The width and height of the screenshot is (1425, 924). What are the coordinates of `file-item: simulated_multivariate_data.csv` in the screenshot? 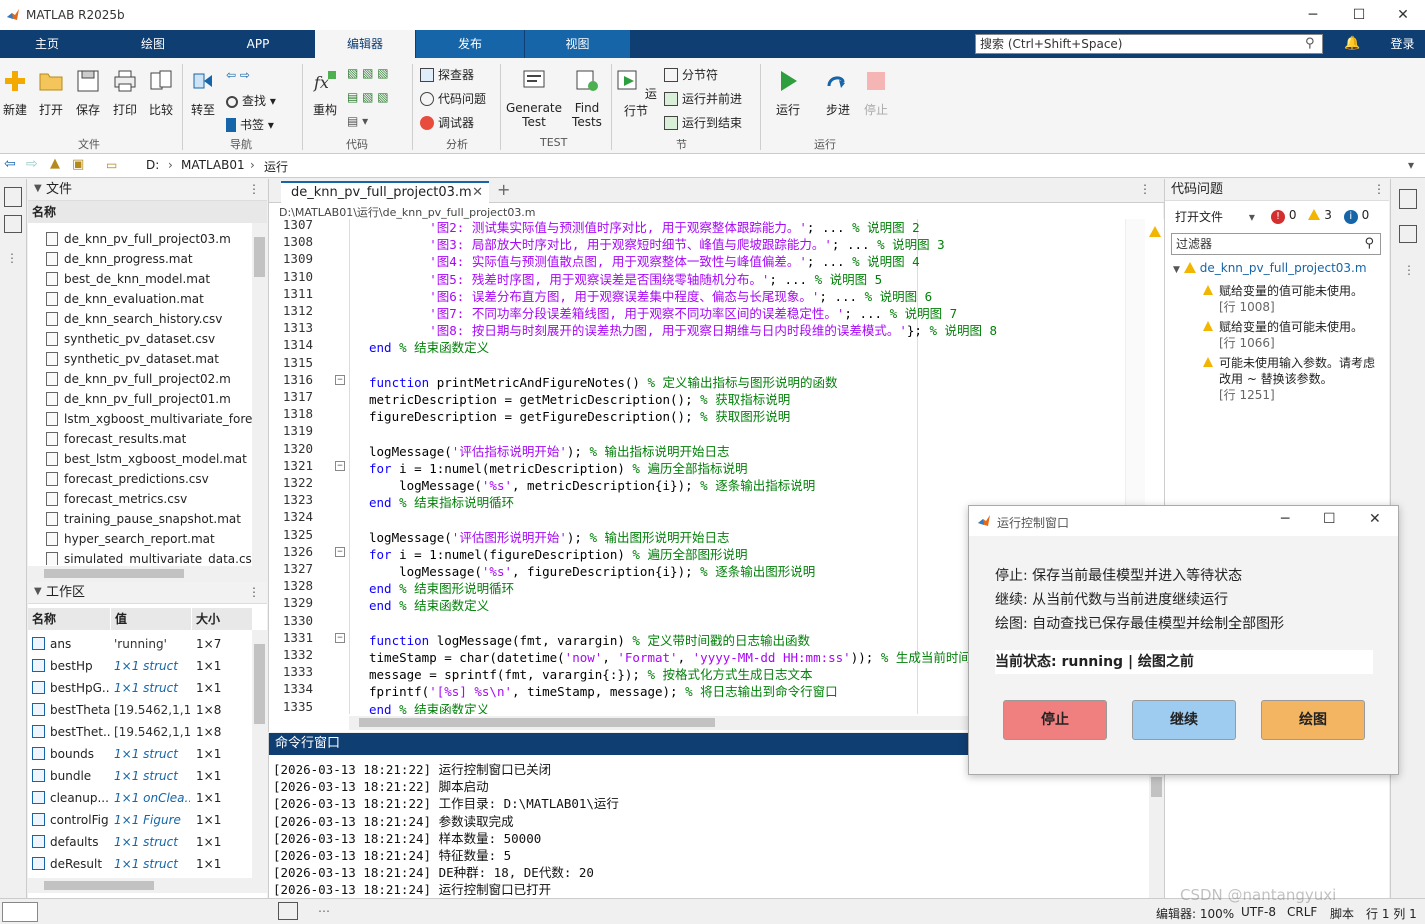 It's located at (140, 557).